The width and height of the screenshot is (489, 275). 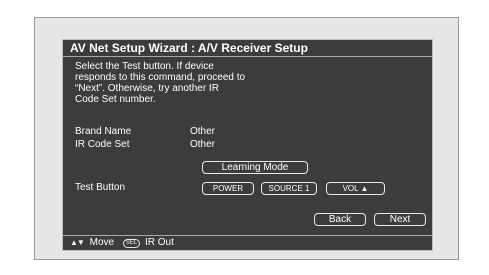 I want to click on next-button: Next, so click(x=400, y=219).